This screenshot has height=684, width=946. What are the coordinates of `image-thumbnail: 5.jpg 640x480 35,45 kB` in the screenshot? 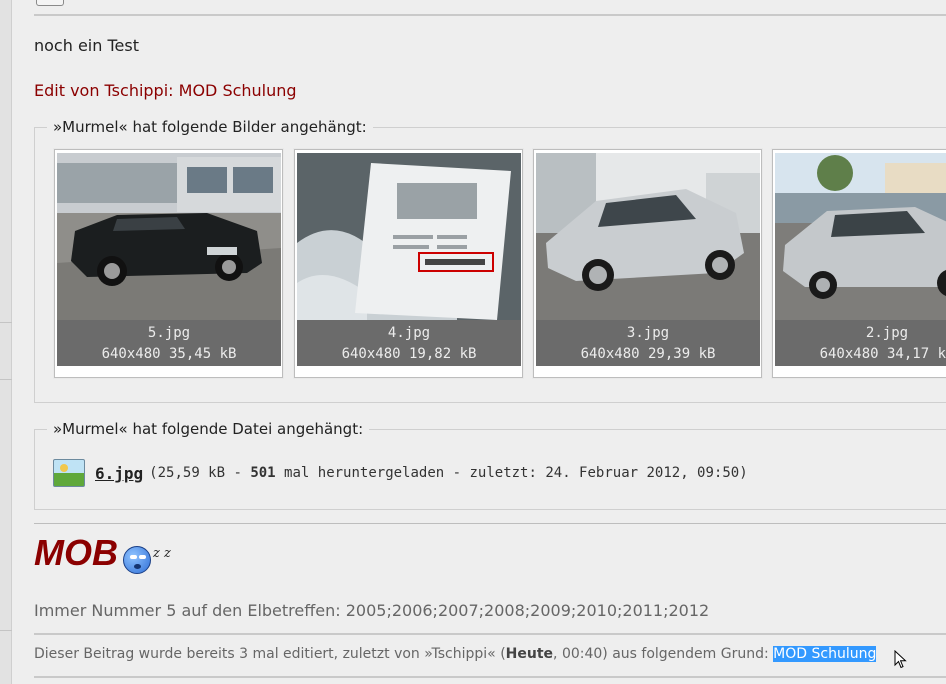 It's located at (168, 263).